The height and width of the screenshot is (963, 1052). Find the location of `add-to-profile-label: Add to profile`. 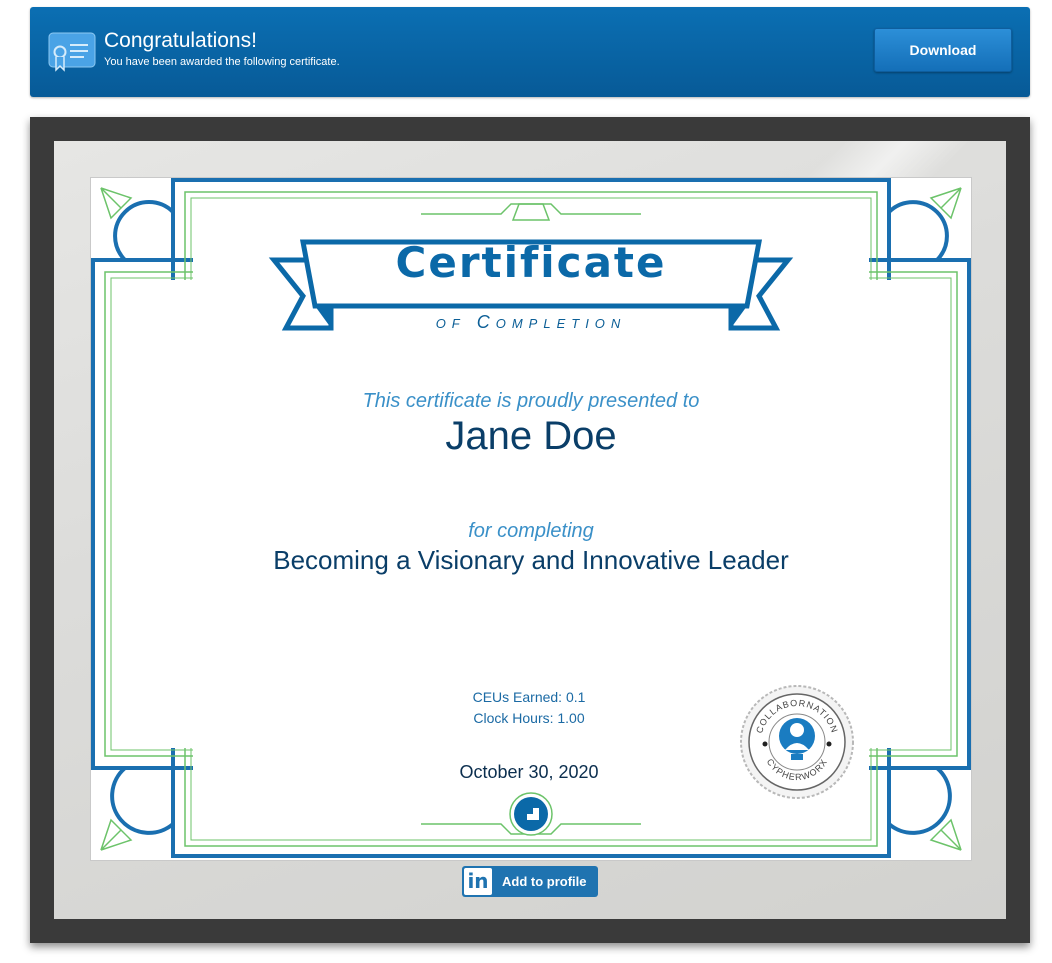

add-to-profile-label: Add to profile is located at coordinates (544, 881).